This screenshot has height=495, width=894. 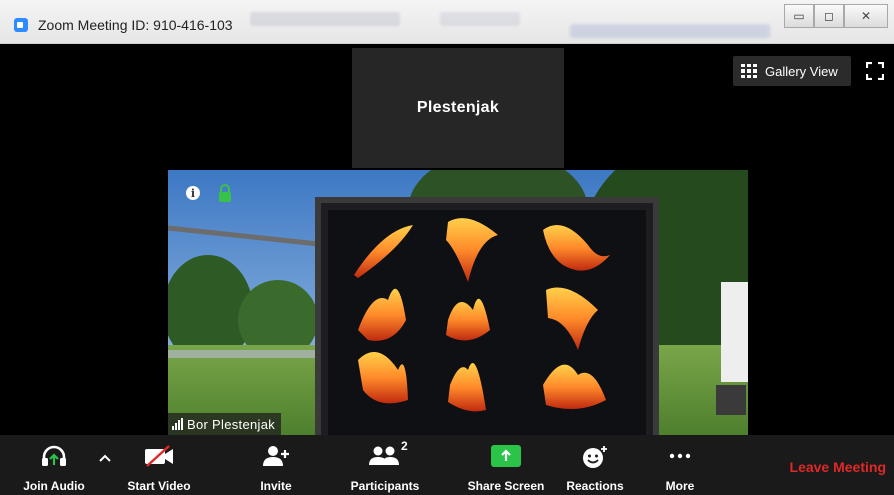 What do you see at coordinates (838, 467) in the screenshot?
I see `leave-meeting-button: Leave Meeting` at bounding box center [838, 467].